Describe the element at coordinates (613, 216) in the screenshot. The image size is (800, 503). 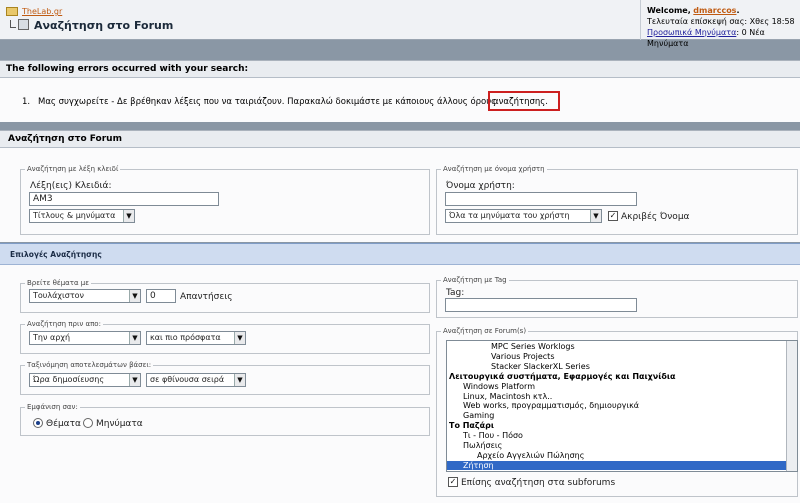
I see `exact-name-checkbox: ✓` at that location.